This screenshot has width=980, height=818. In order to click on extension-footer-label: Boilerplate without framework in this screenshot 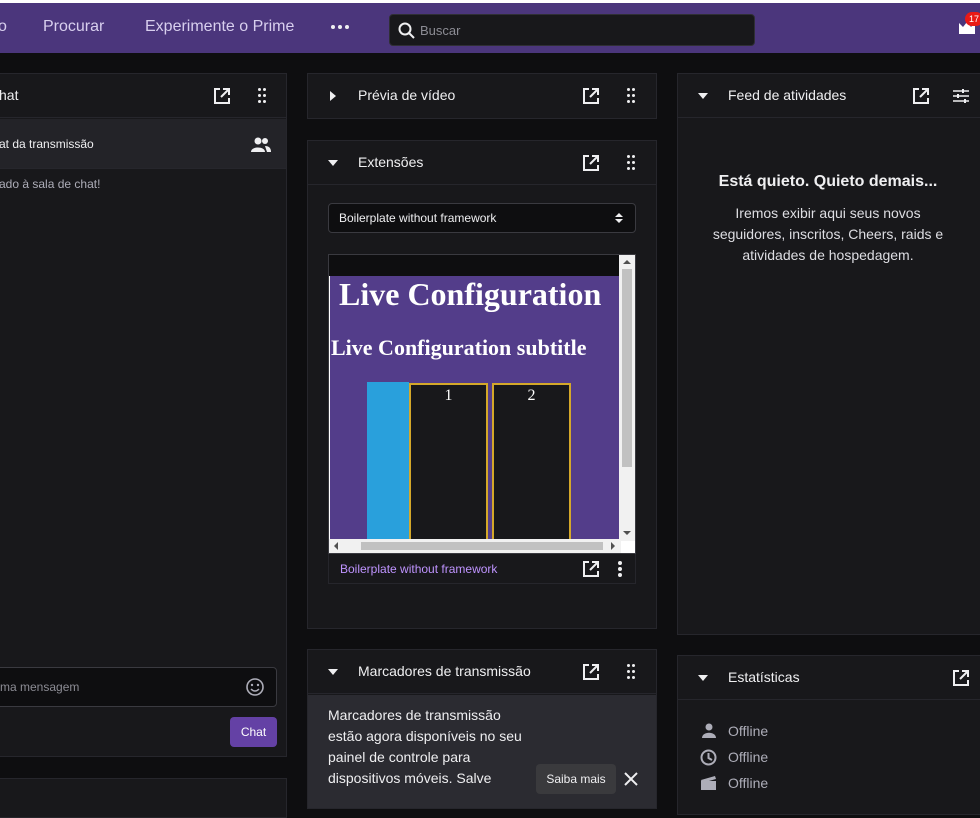, I will do `click(418, 569)`.